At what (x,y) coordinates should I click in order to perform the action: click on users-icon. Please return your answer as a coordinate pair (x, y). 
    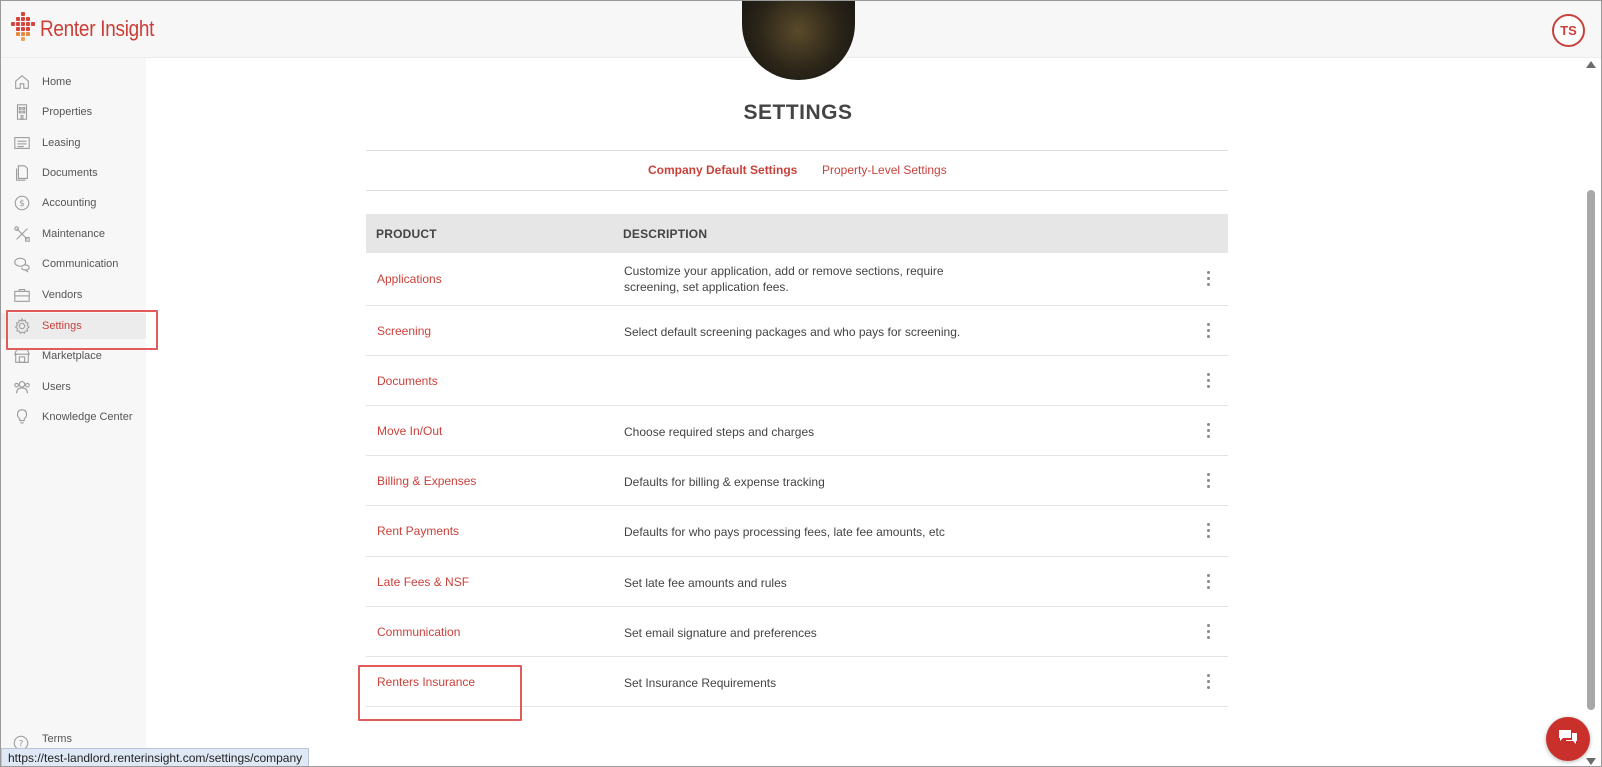
    Looking at the image, I should click on (21, 387).